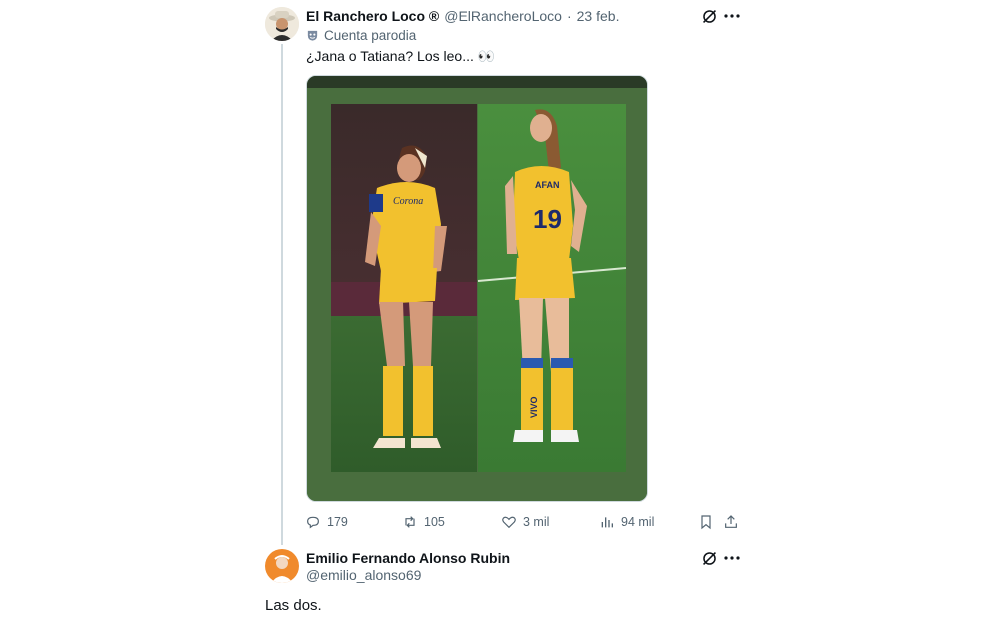 Image resolution: width=1005 pixels, height=620 pixels. I want to click on user-handle: @emilio_alonso69, so click(363, 575).